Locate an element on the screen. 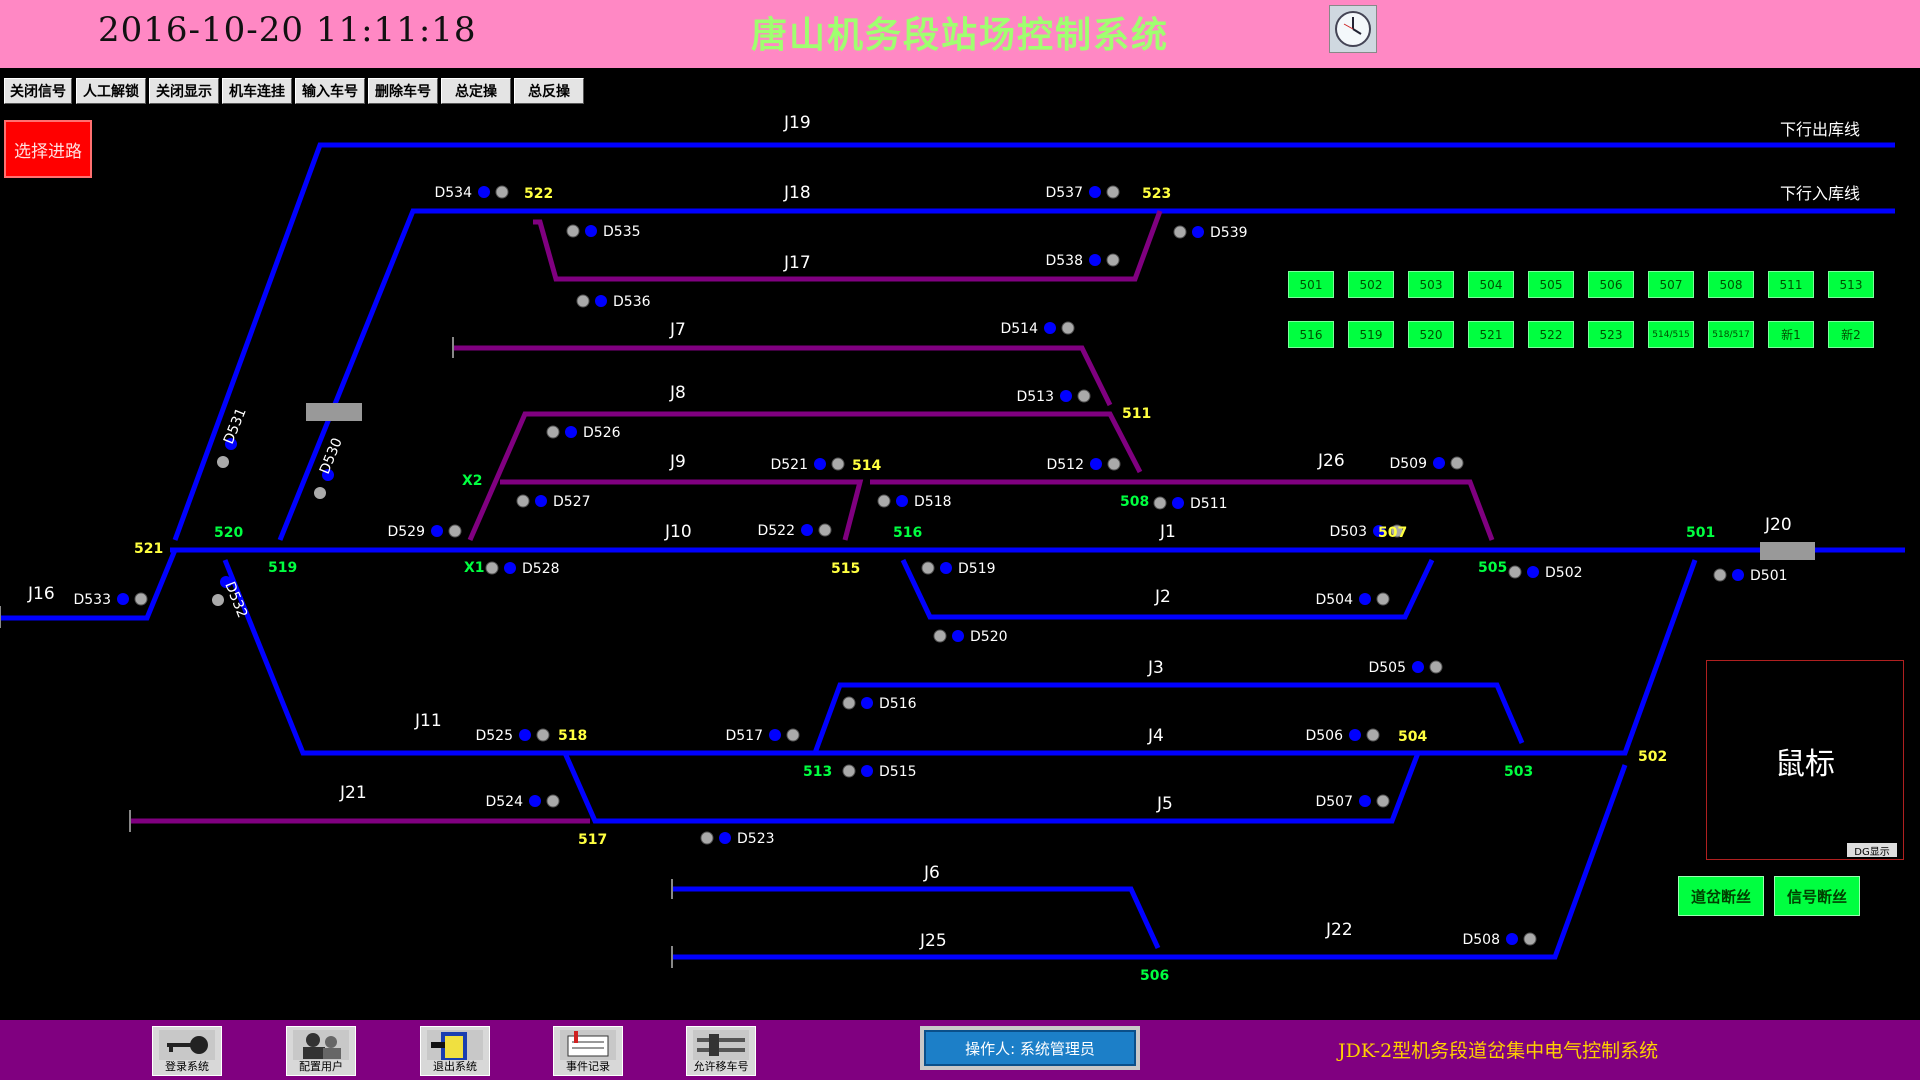  switch-number: 514 is located at coordinates (866, 466).